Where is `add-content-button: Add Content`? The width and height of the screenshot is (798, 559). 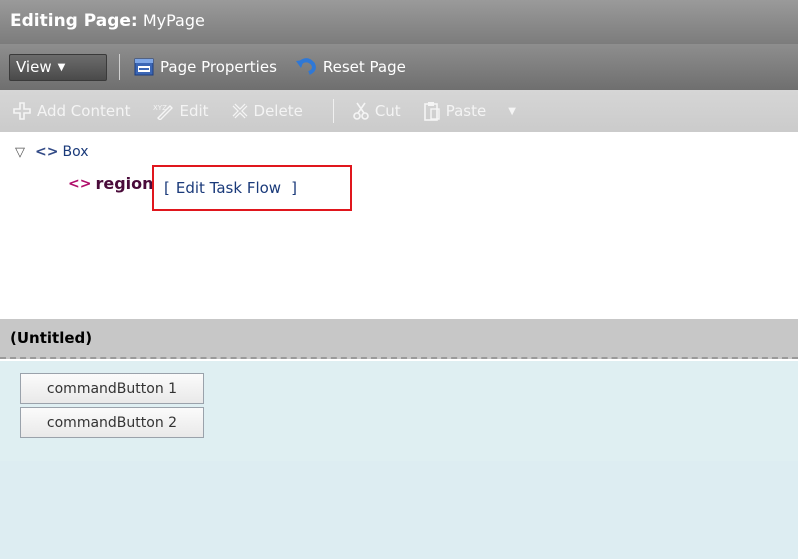 add-content-button: Add Content is located at coordinates (71, 111).